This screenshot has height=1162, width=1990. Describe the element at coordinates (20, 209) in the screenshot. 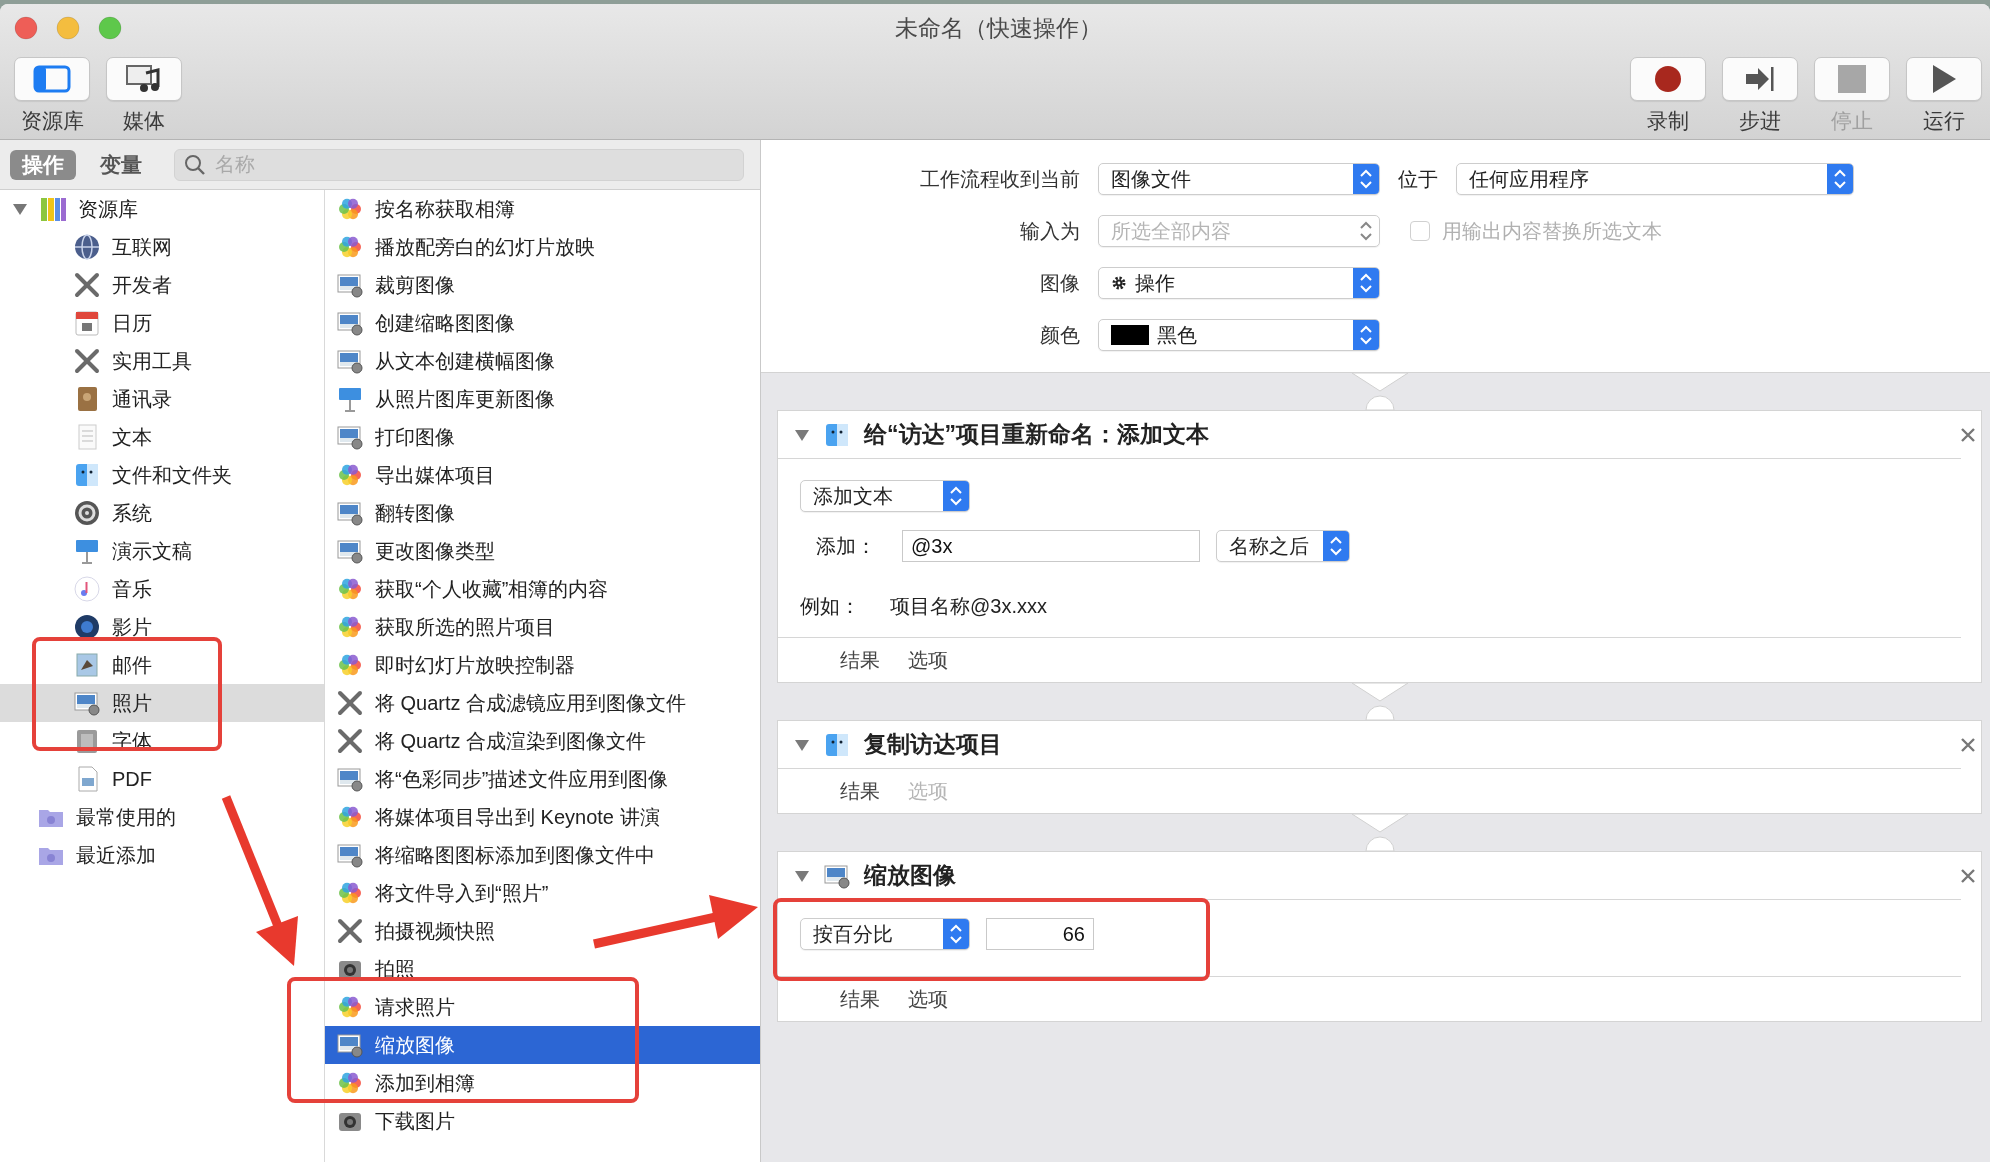

I see `disclosure-triangle-icon` at that location.